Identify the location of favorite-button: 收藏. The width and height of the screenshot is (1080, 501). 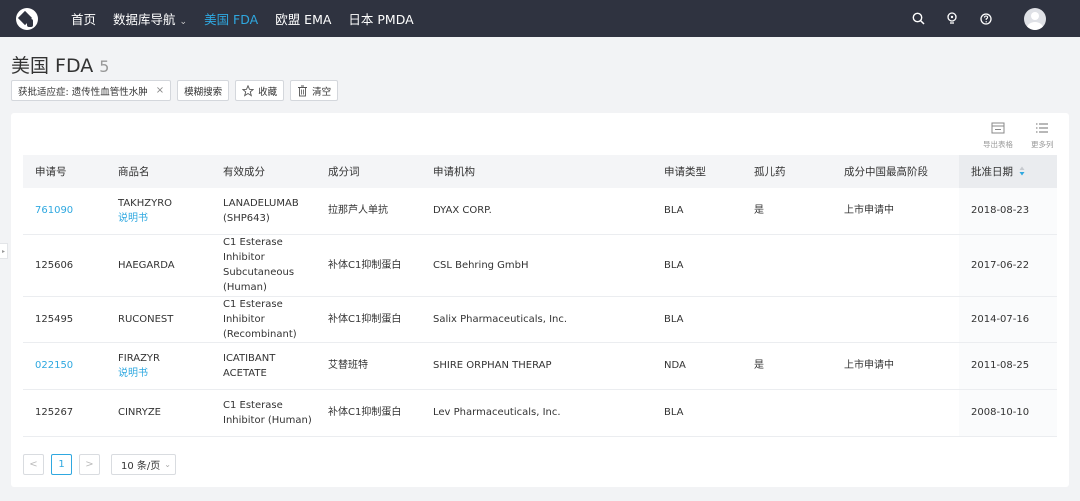
(260, 90).